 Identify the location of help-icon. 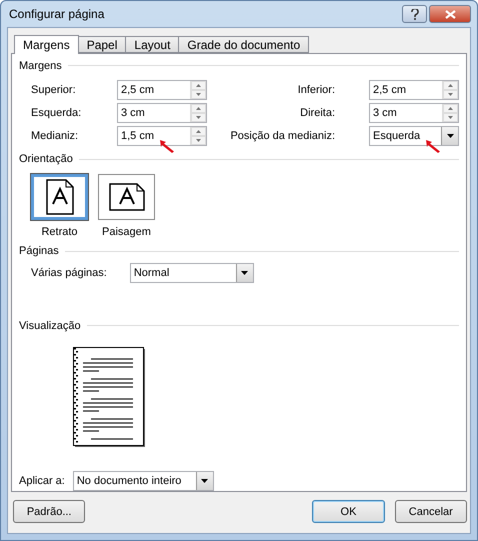
(414, 14).